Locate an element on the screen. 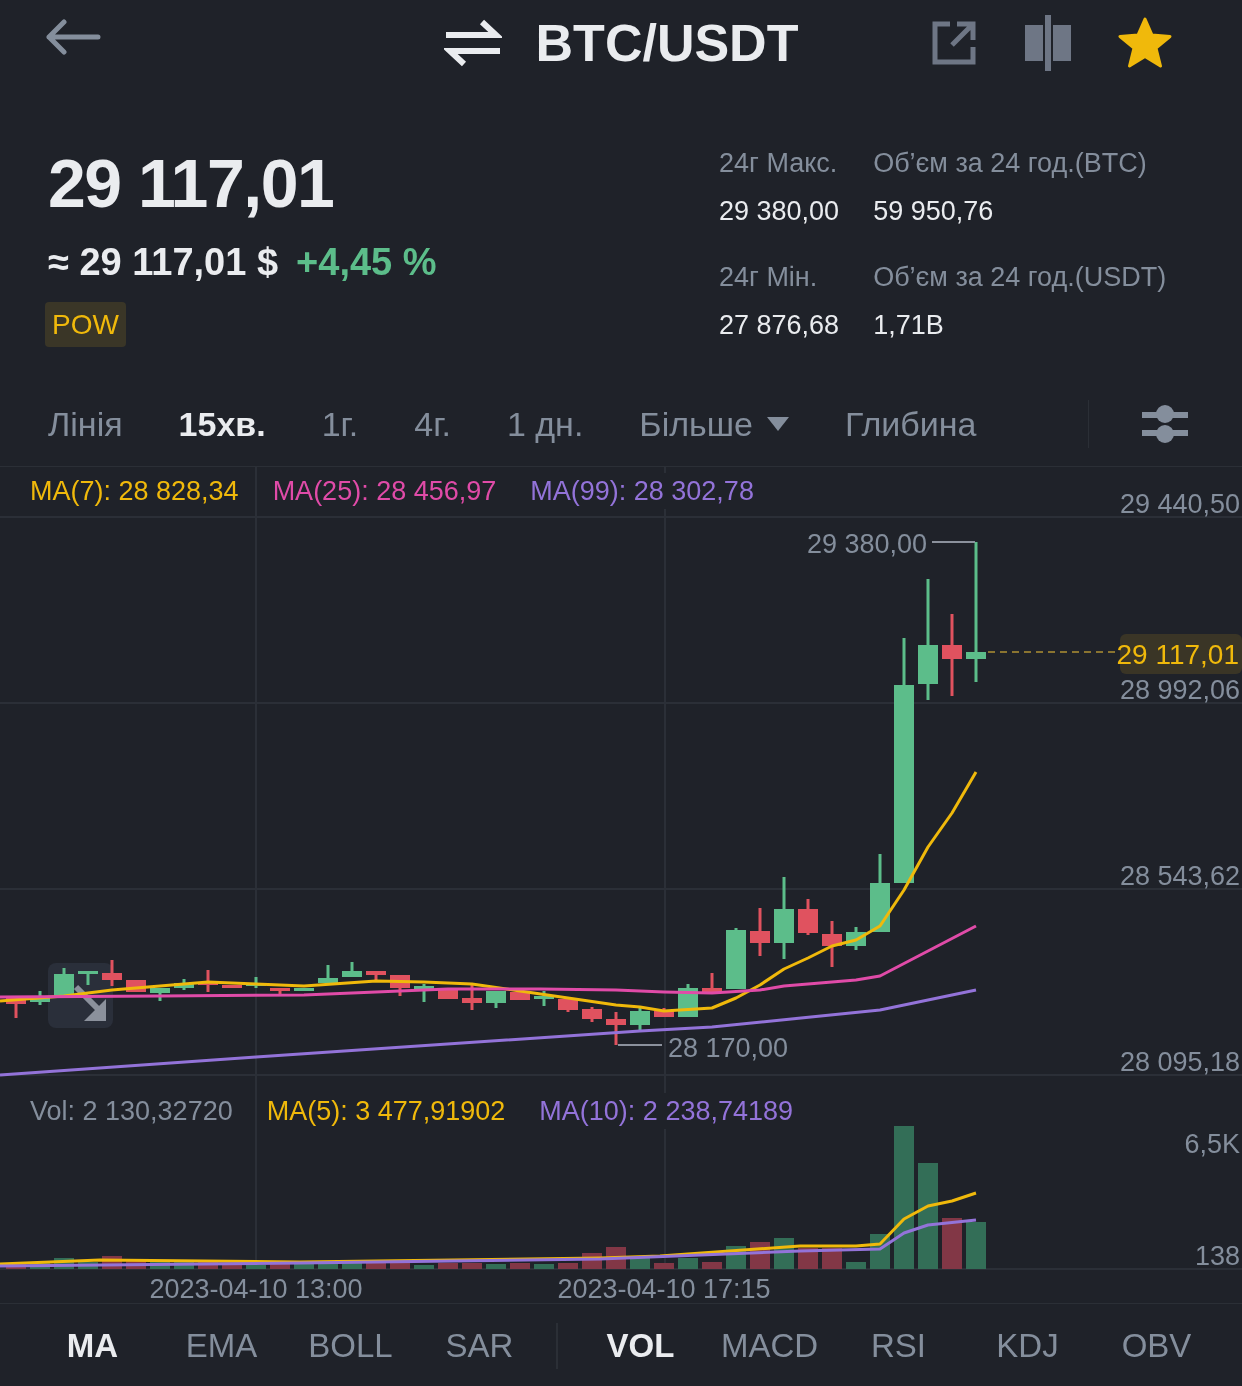  time-axis-label: 2023-04-10 17:15 is located at coordinates (664, 1288).